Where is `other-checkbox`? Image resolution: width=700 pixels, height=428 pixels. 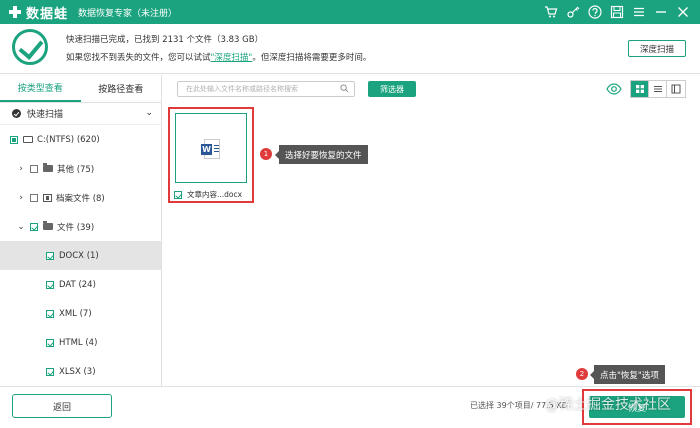 other-checkbox is located at coordinates (34, 168).